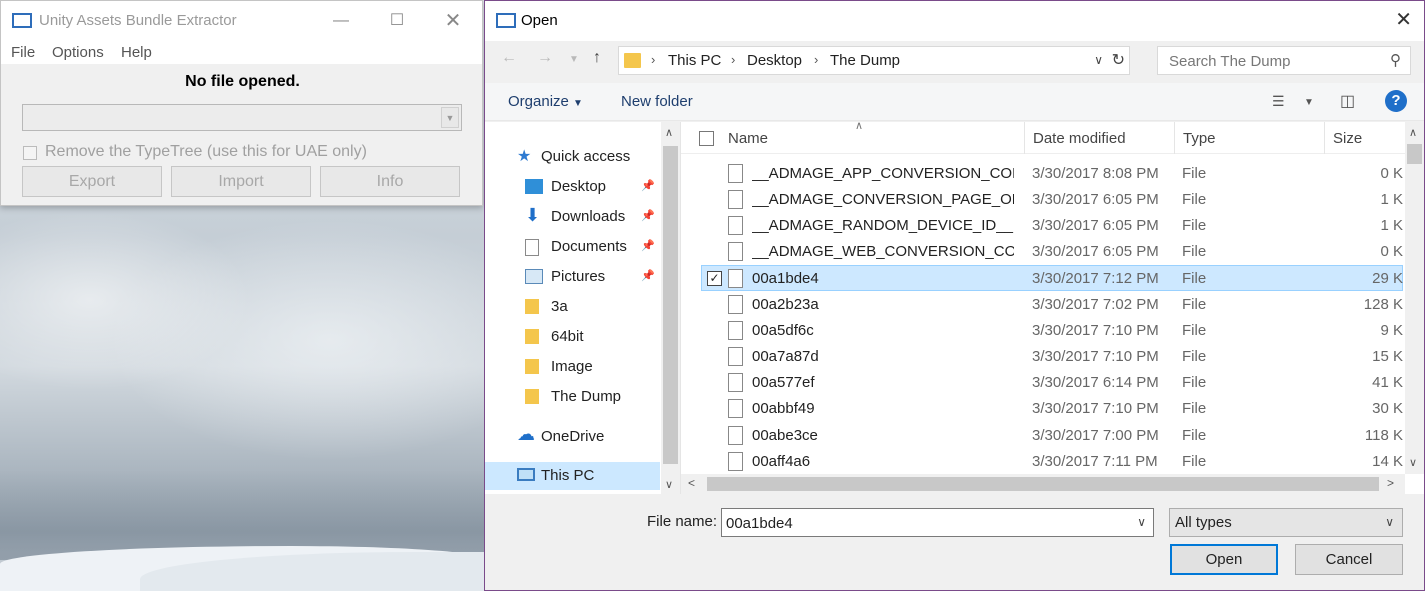 This screenshot has height=591, width=1425. Describe the element at coordinates (1403, 19) in the screenshot. I see `close-icon: ✕` at that location.